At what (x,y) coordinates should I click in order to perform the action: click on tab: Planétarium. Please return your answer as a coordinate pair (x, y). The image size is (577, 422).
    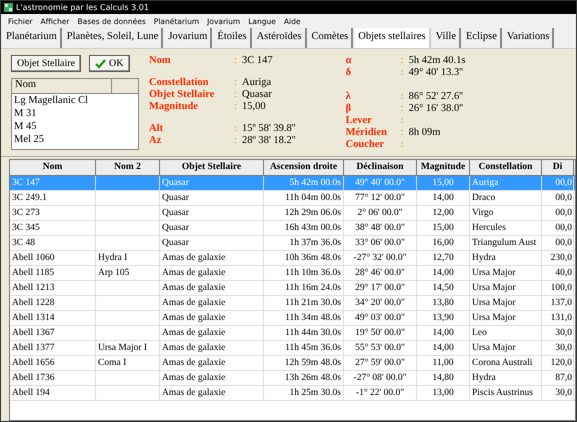
    Looking at the image, I should click on (32, 38).